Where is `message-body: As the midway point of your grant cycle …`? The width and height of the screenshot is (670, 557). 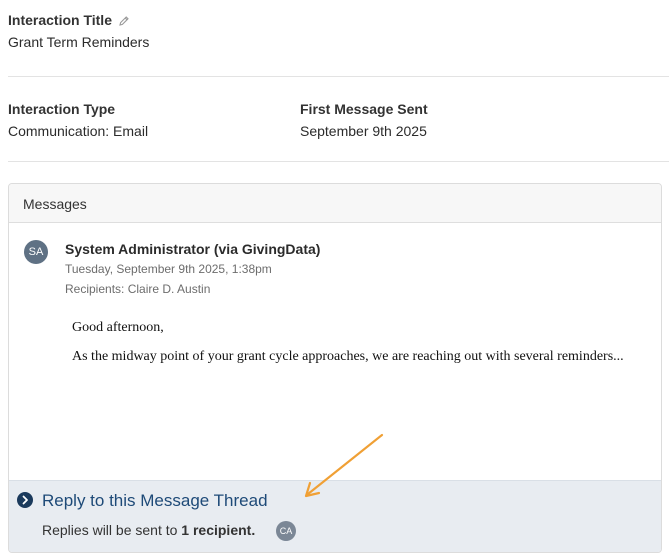
message-body: As the midway point of your grant cycle … is located at coordinates (348, 356).